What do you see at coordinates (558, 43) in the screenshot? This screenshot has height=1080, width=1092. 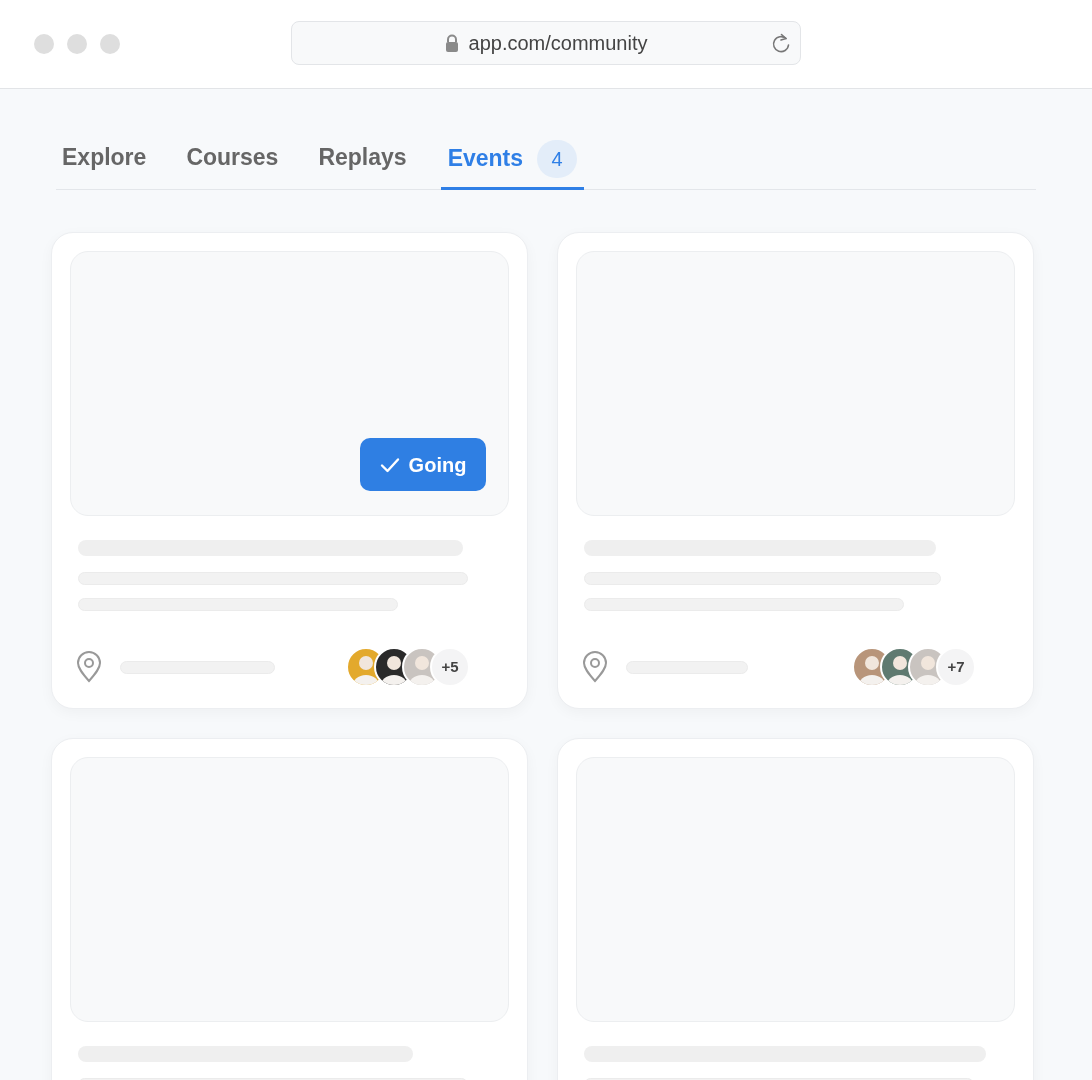 I see `url-text: app.com/community` at bounding box center [558, 43].